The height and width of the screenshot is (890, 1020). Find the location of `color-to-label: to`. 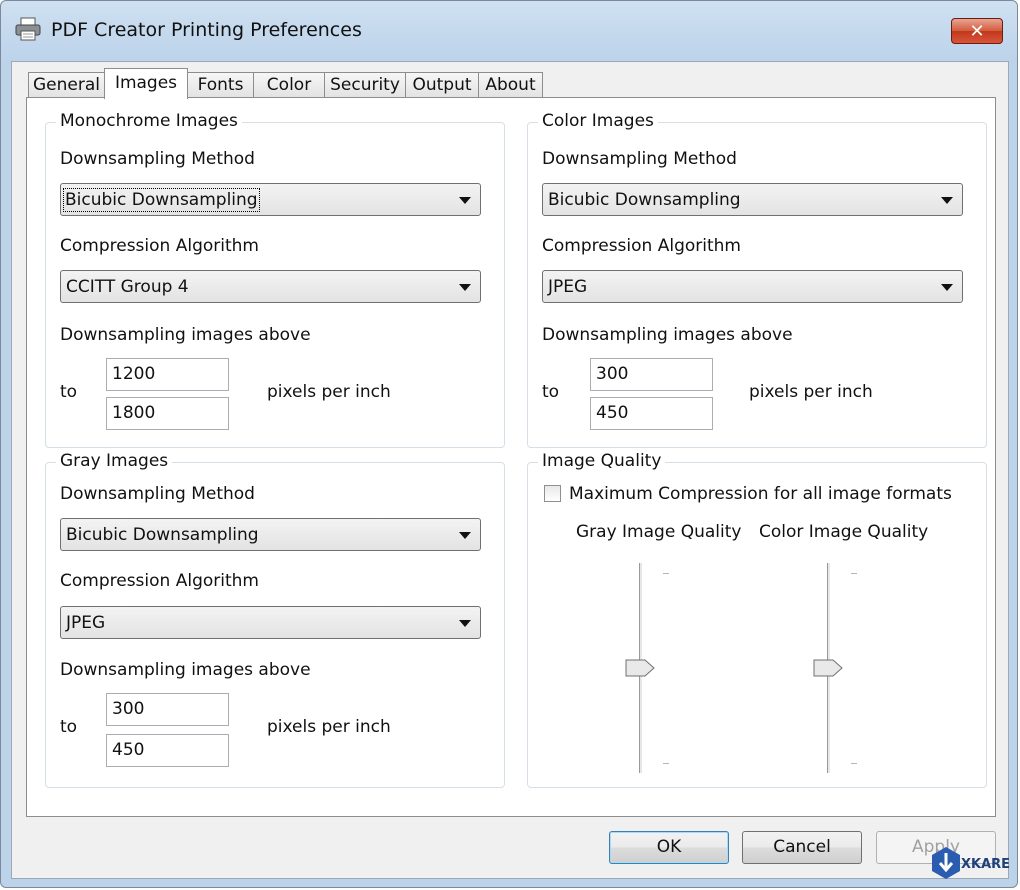

color-to-label: to is located at coordinates (551, 392).